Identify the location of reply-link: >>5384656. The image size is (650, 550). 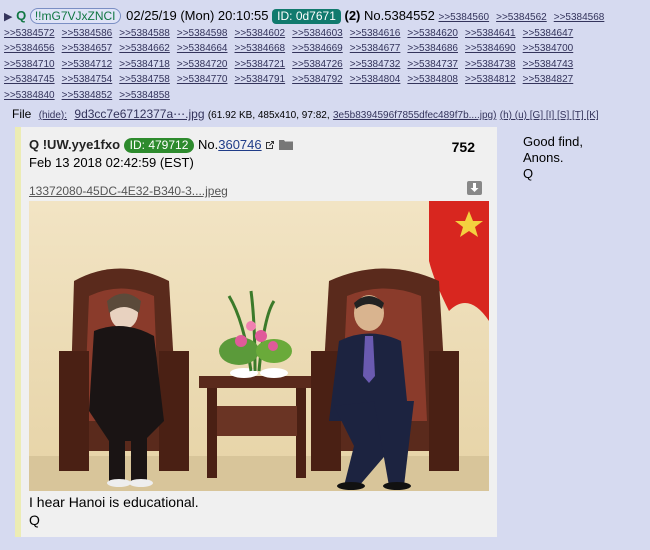
(29, 48).